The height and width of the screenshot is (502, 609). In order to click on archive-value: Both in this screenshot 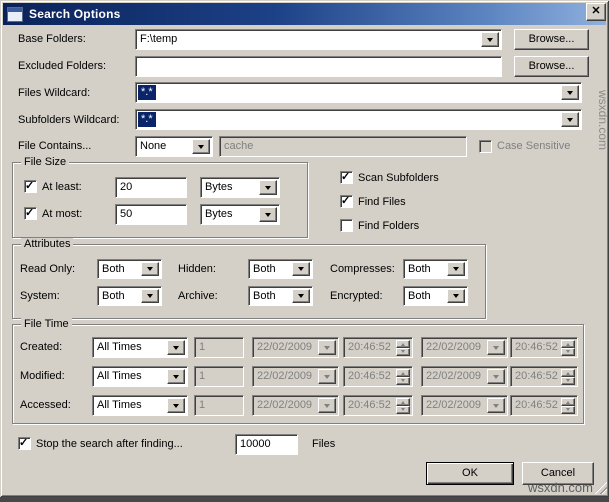, I will do `click(264, 296)`.